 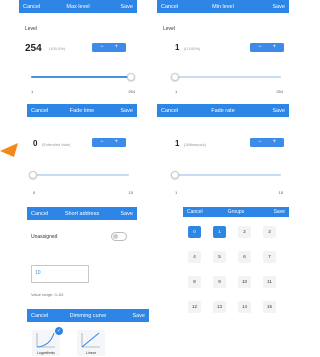 What do you see at coordinates (33, 48) in the screenshot?
I see `level-value: 254` at bounding box center [33, 48].